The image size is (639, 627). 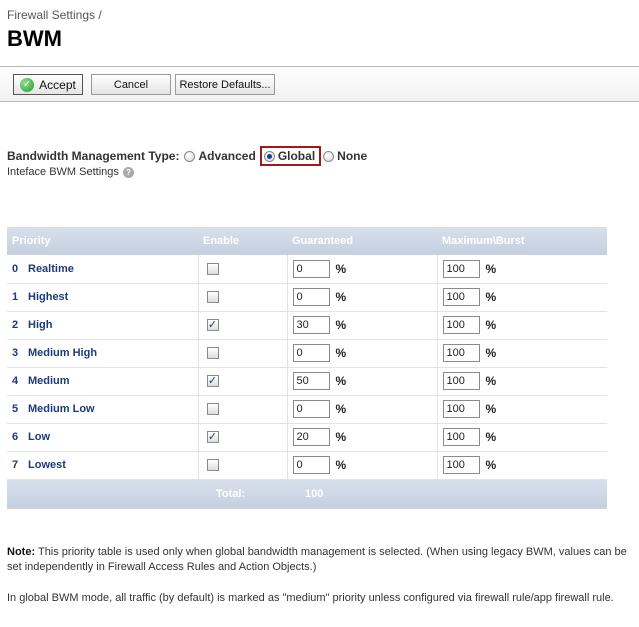 What do you see at coordinates (128, 172) in the screenshot?
I see `help-icon: ?` at bounding box center [128, 172].